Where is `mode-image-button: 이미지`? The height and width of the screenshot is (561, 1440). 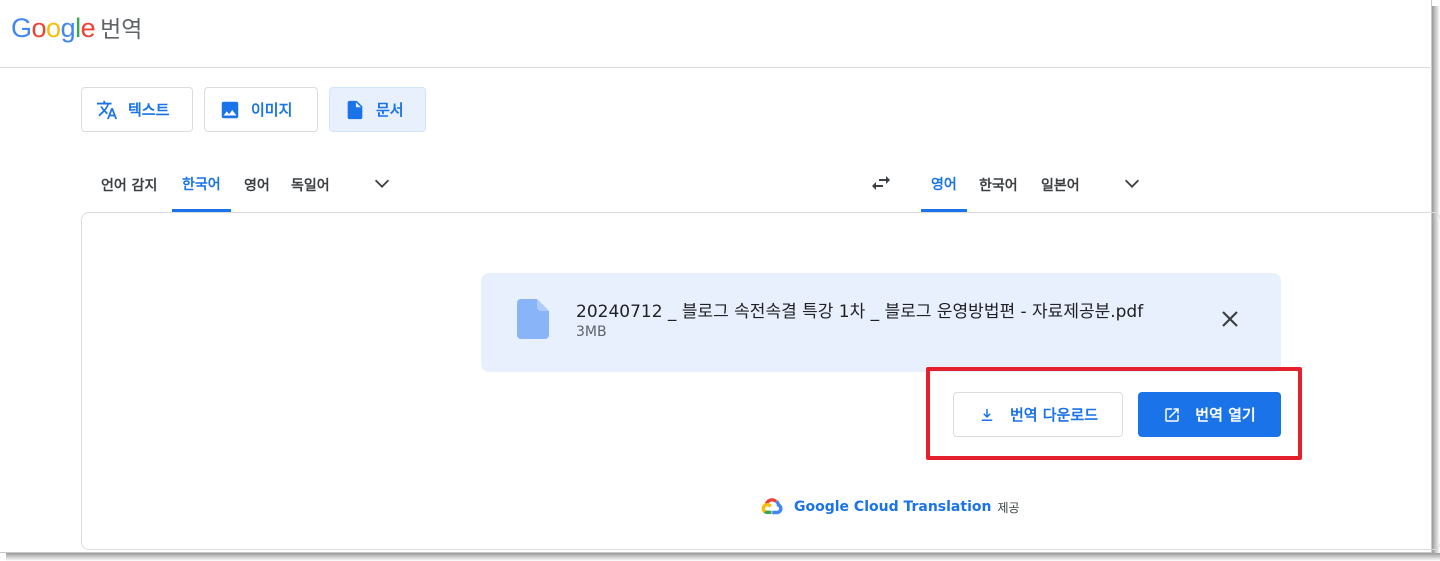 mode-image-button: 이미지 is located at coordinates (261, 109).